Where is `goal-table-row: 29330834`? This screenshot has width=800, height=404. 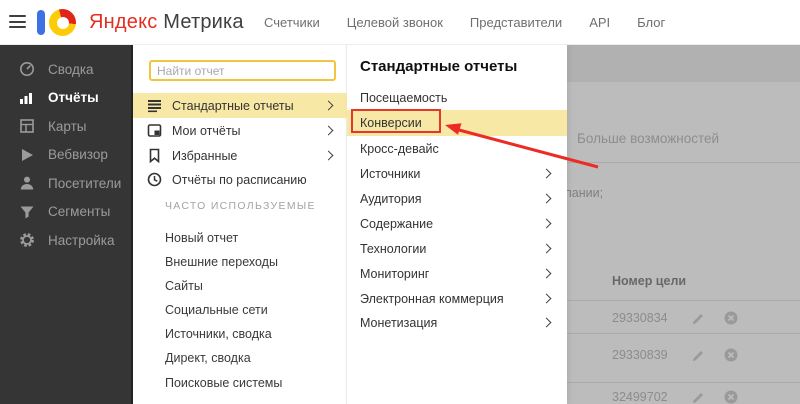 goal-table-row: 29330834 is located at coordinates (702, 318).